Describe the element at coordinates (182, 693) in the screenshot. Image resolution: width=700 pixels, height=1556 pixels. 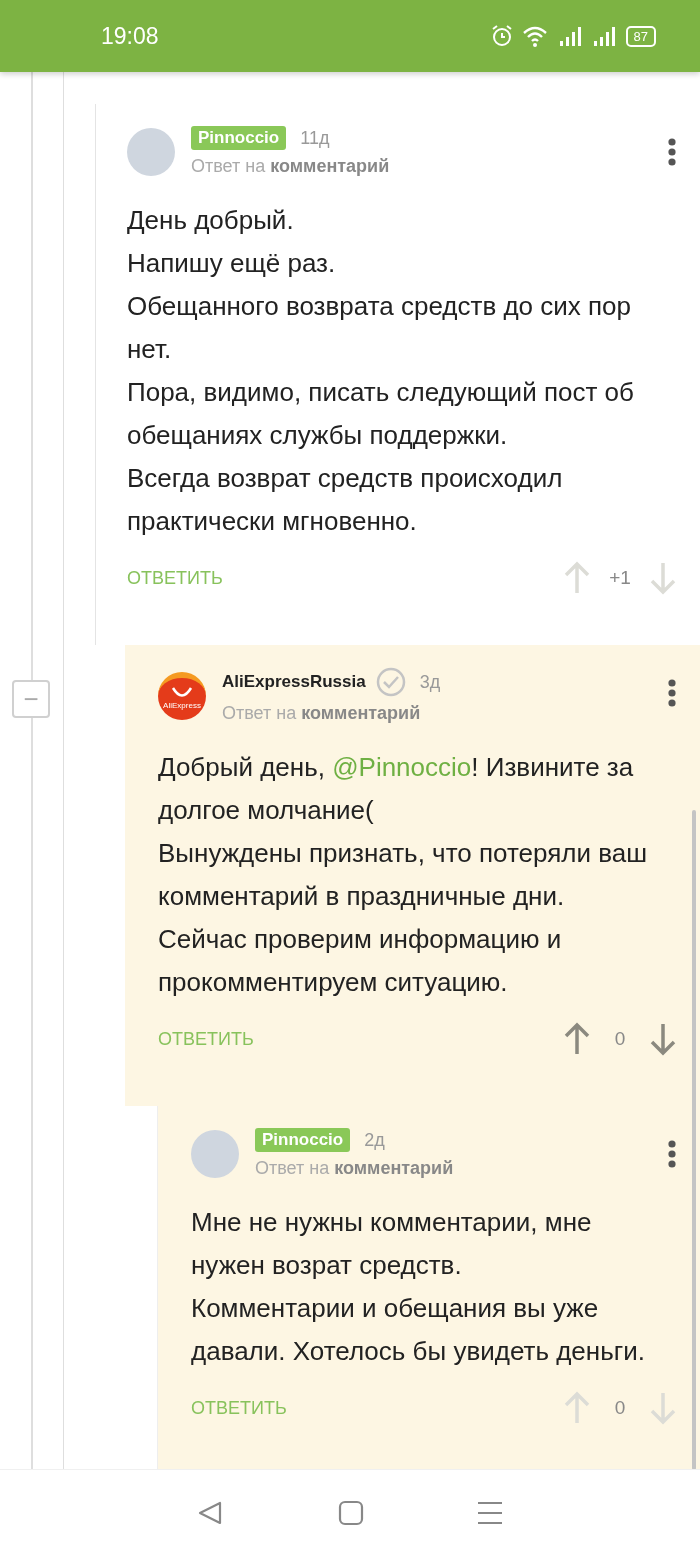
I see `smile-icon` at that location.